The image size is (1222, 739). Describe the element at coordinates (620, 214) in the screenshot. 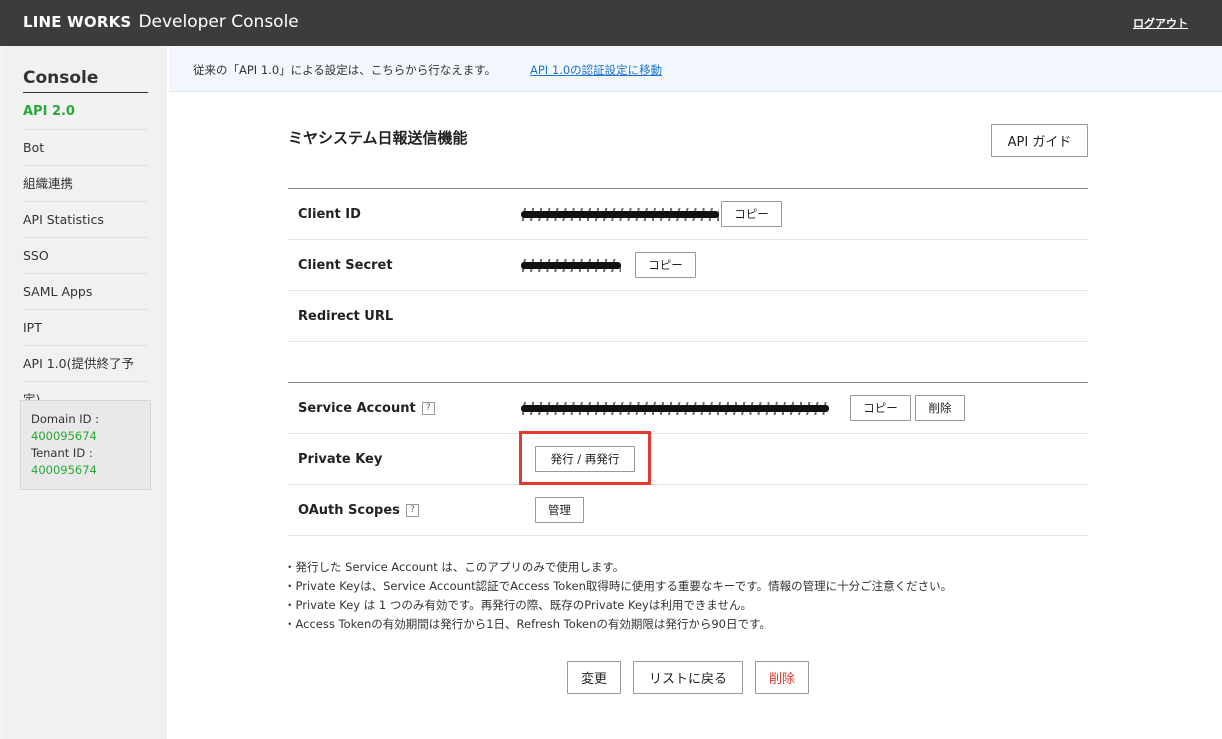

I see `client-id-value-masked` at that location.